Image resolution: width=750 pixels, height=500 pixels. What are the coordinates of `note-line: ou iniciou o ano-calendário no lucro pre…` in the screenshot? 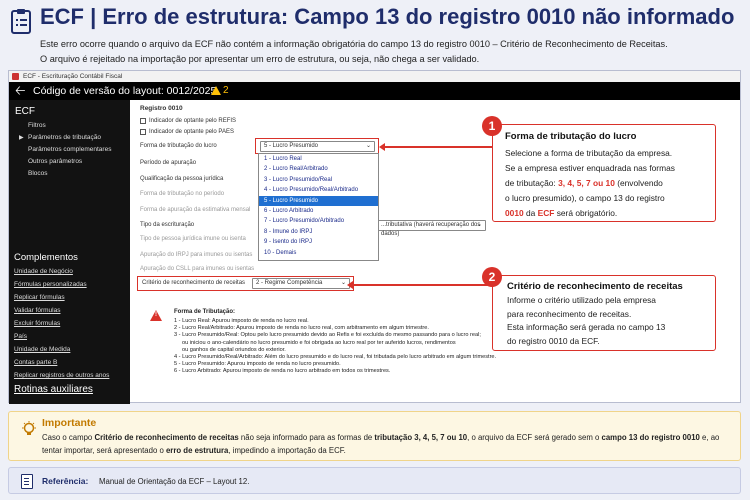 It's located at (319, 342).